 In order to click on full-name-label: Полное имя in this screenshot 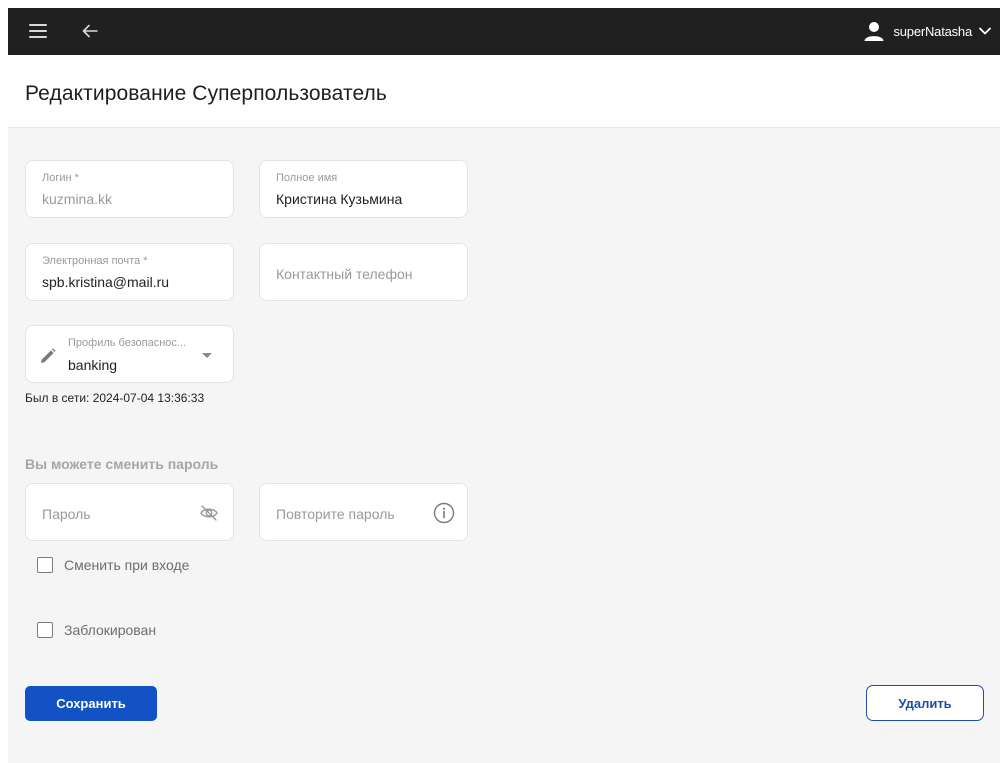, I will do `click(307, 178)`.